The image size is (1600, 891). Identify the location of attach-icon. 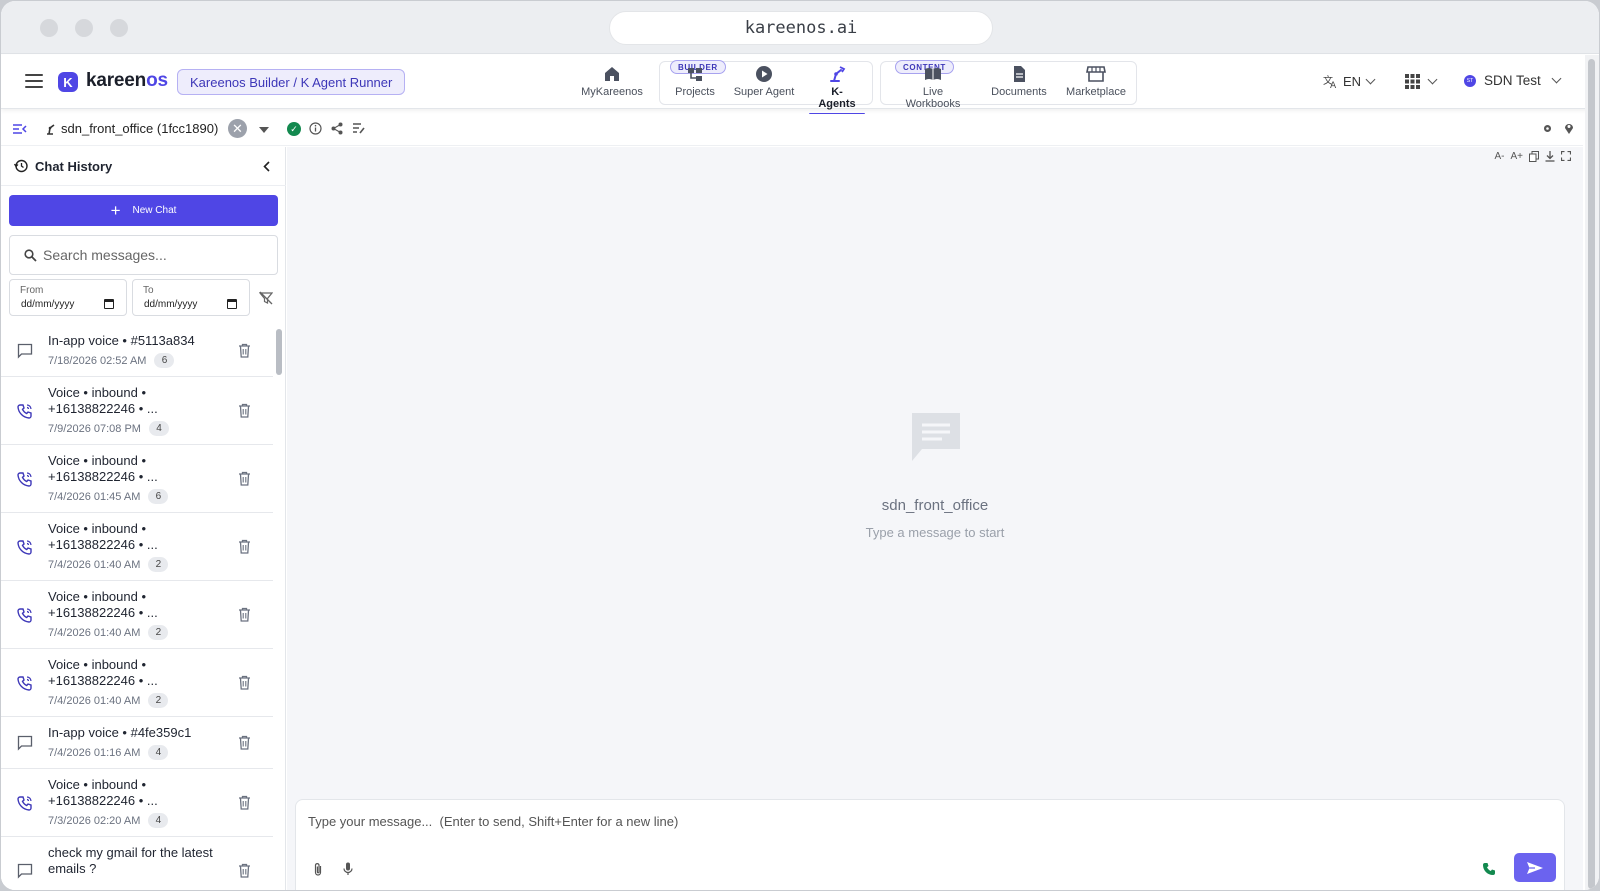
(318, 869).